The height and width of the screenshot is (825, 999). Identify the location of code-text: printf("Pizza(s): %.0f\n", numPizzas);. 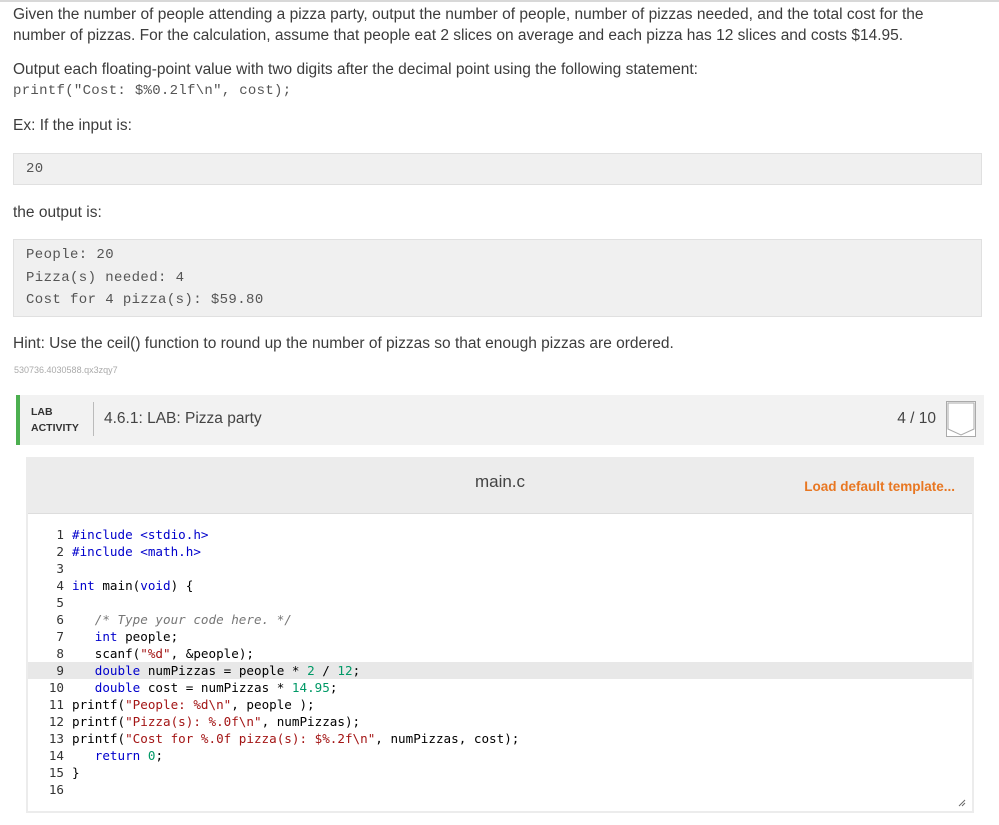
(216, 721).